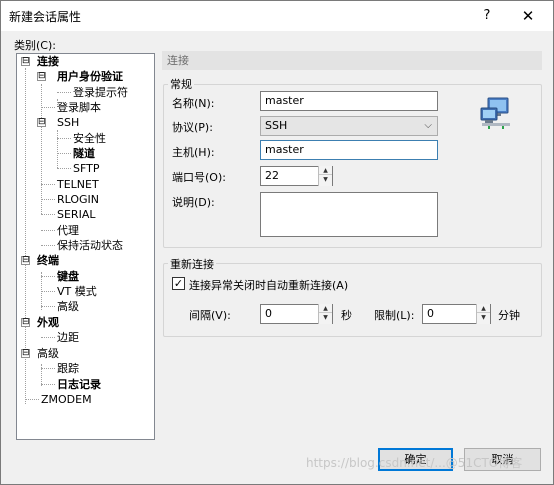 This screenshot has width=554, height=485. I want to click on tree-item-zmodem: ZMODEM, so click(66, 399).